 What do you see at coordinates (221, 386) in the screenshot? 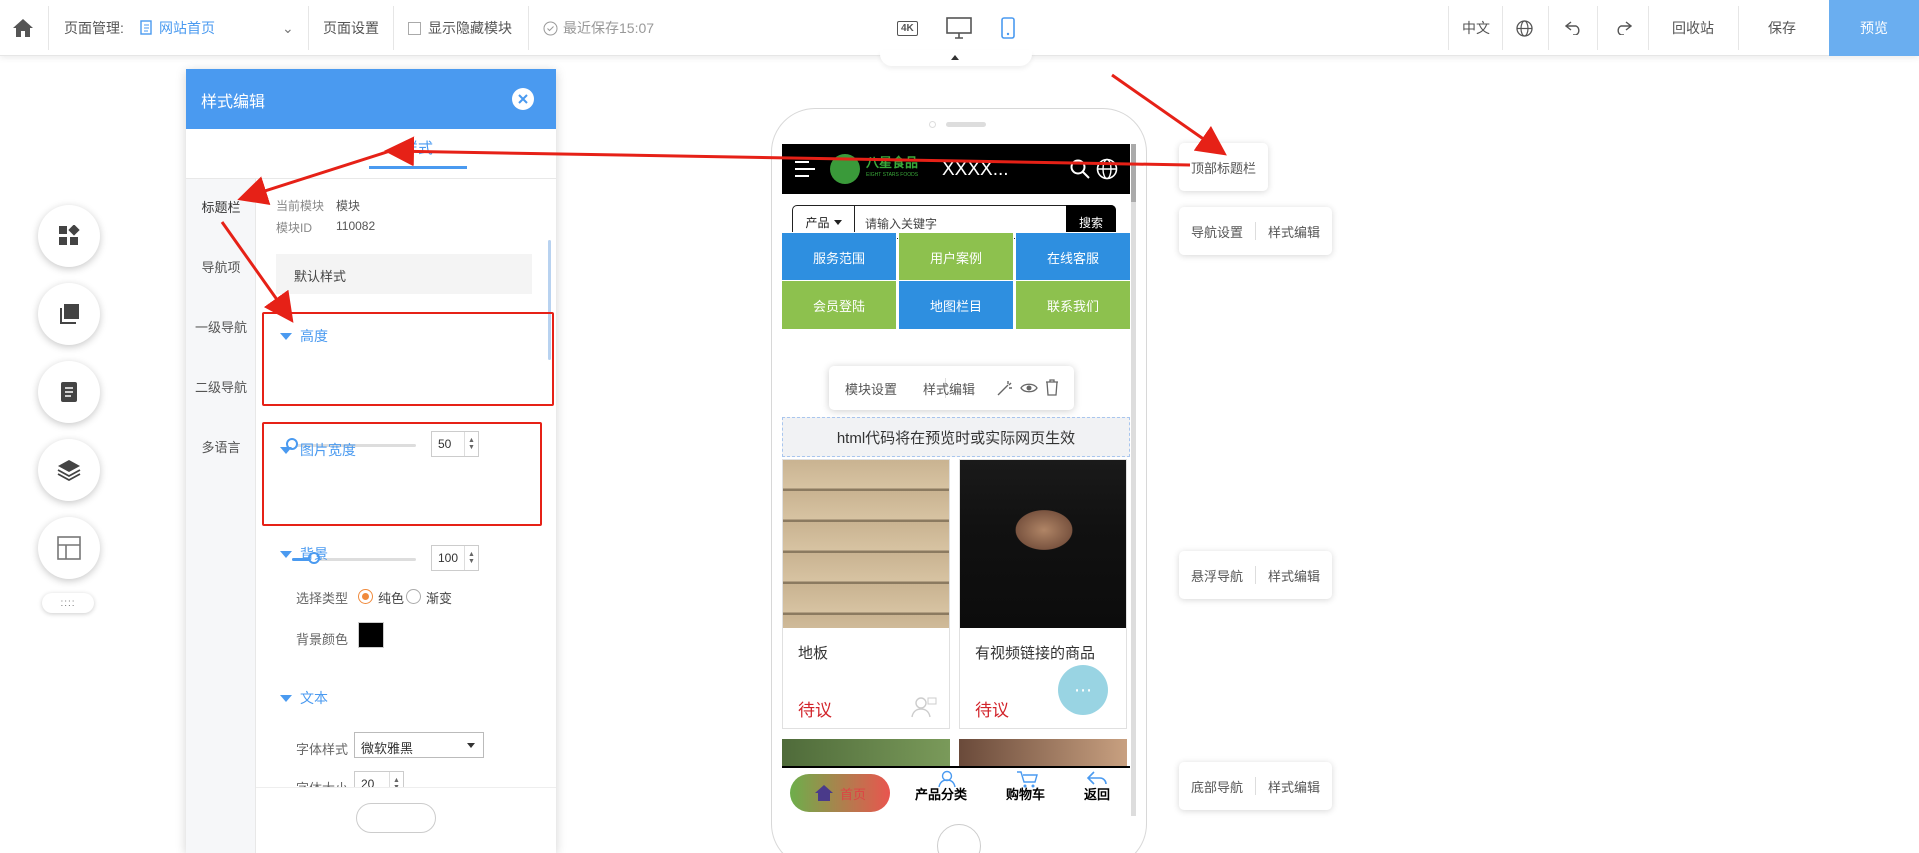
I see `nav-item-level2: 二级导航` at bounding box center [221, 386].